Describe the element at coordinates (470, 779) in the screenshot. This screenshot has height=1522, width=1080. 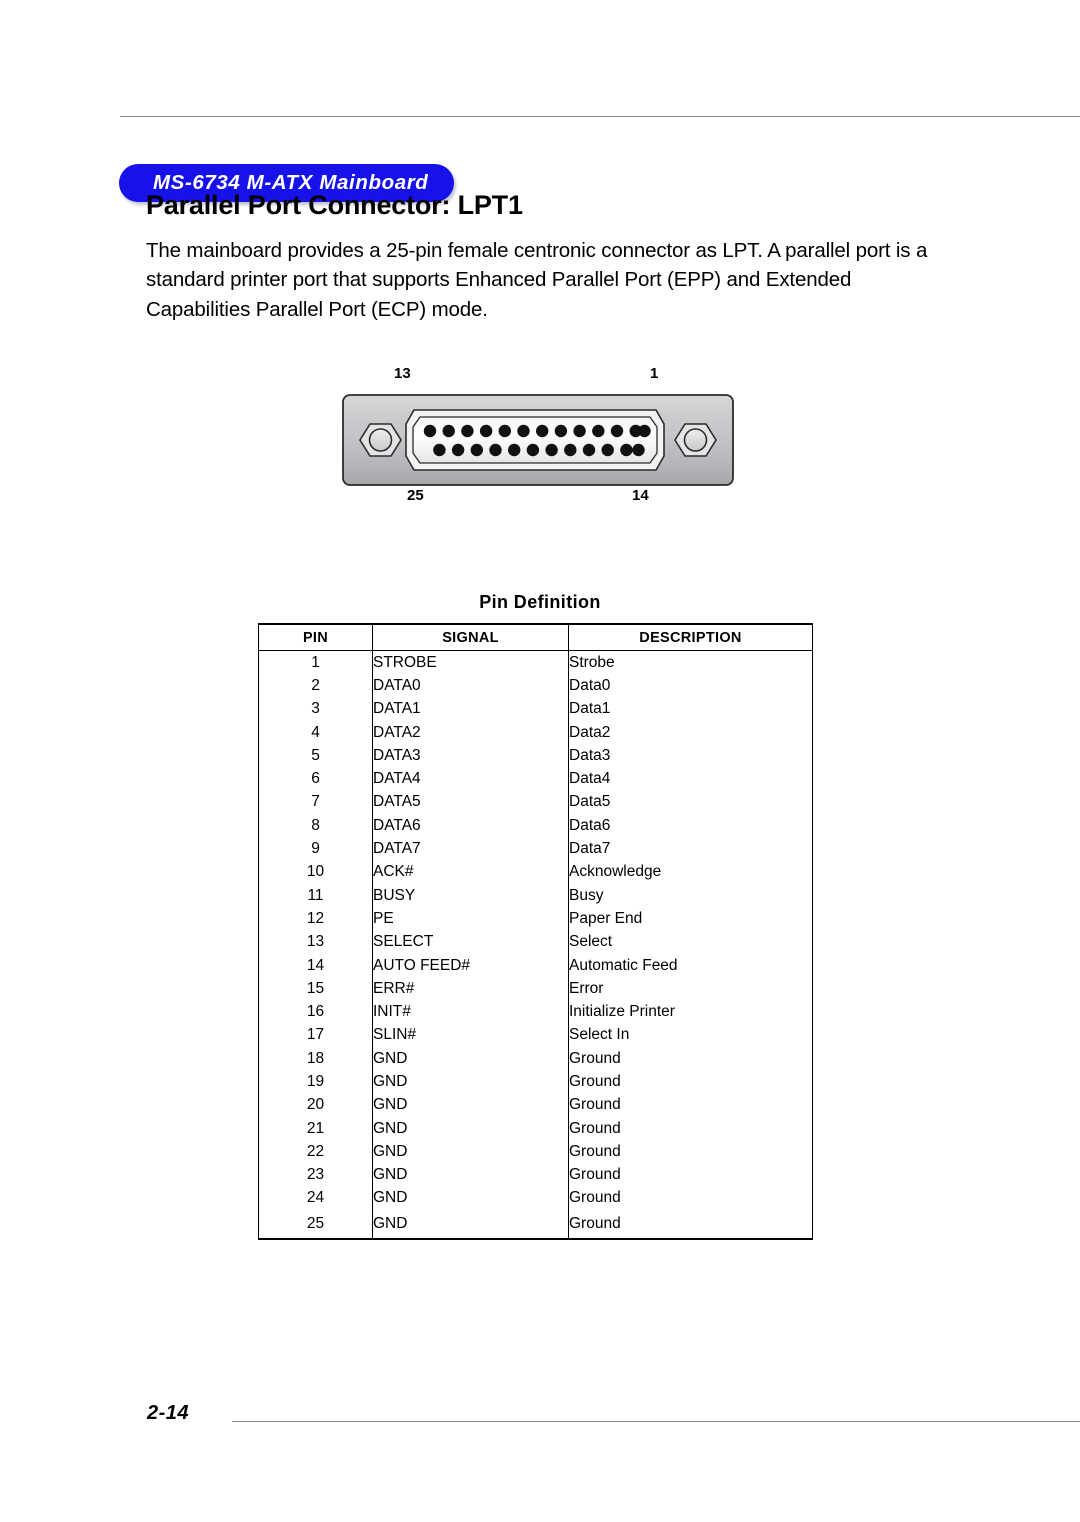
I see `cell-signal: DATA4` at that location.